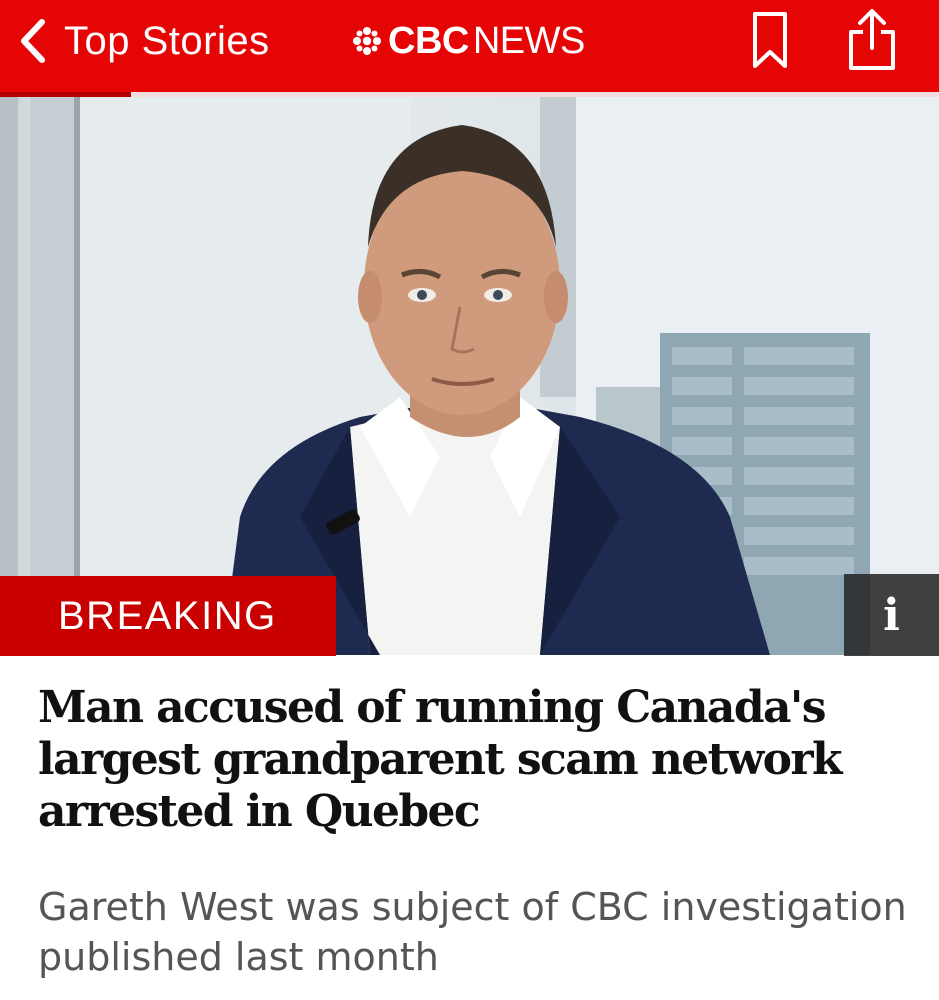 The image size is (939, 1000). What do you see at coordinates (891, 615) in the screenshot?
I see `photo-info-button: i` at bounding box center [891, 615].